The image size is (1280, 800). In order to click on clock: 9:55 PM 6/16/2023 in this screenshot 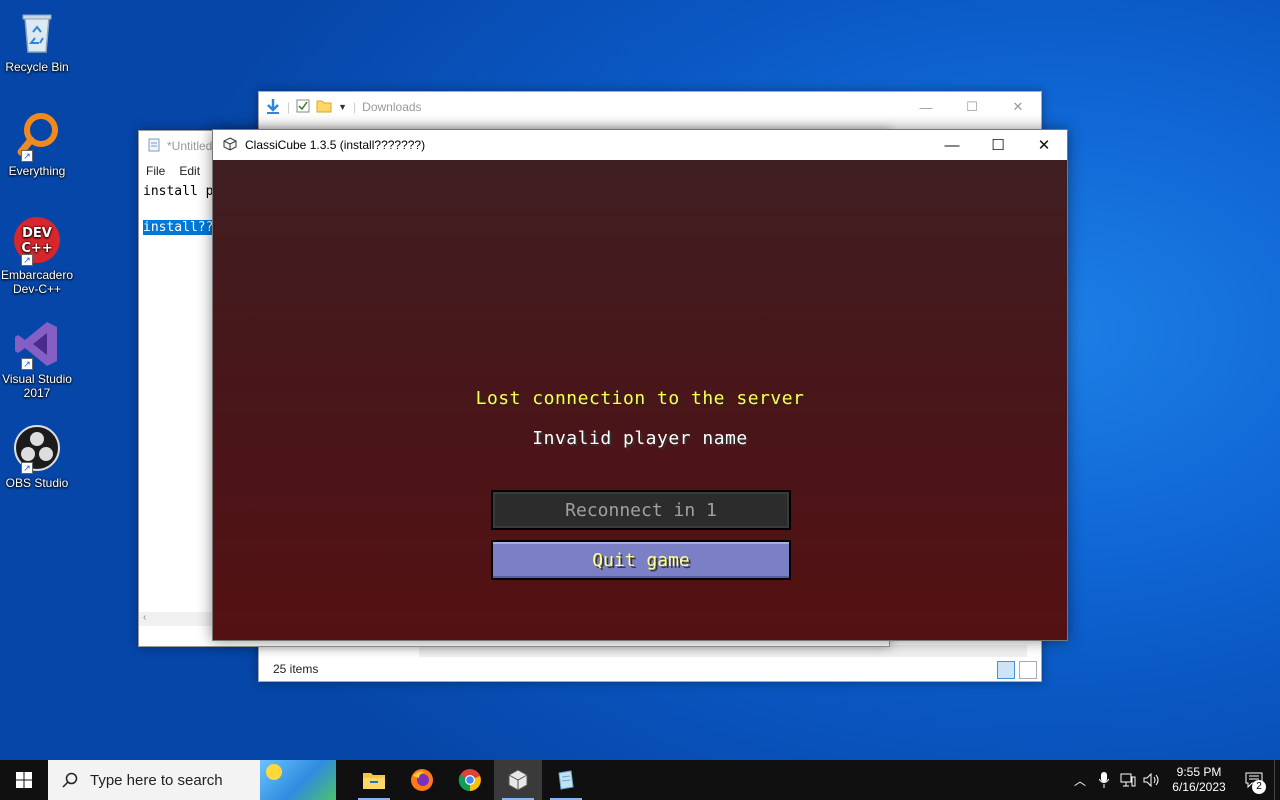, I will do `click(1199, 780)`.